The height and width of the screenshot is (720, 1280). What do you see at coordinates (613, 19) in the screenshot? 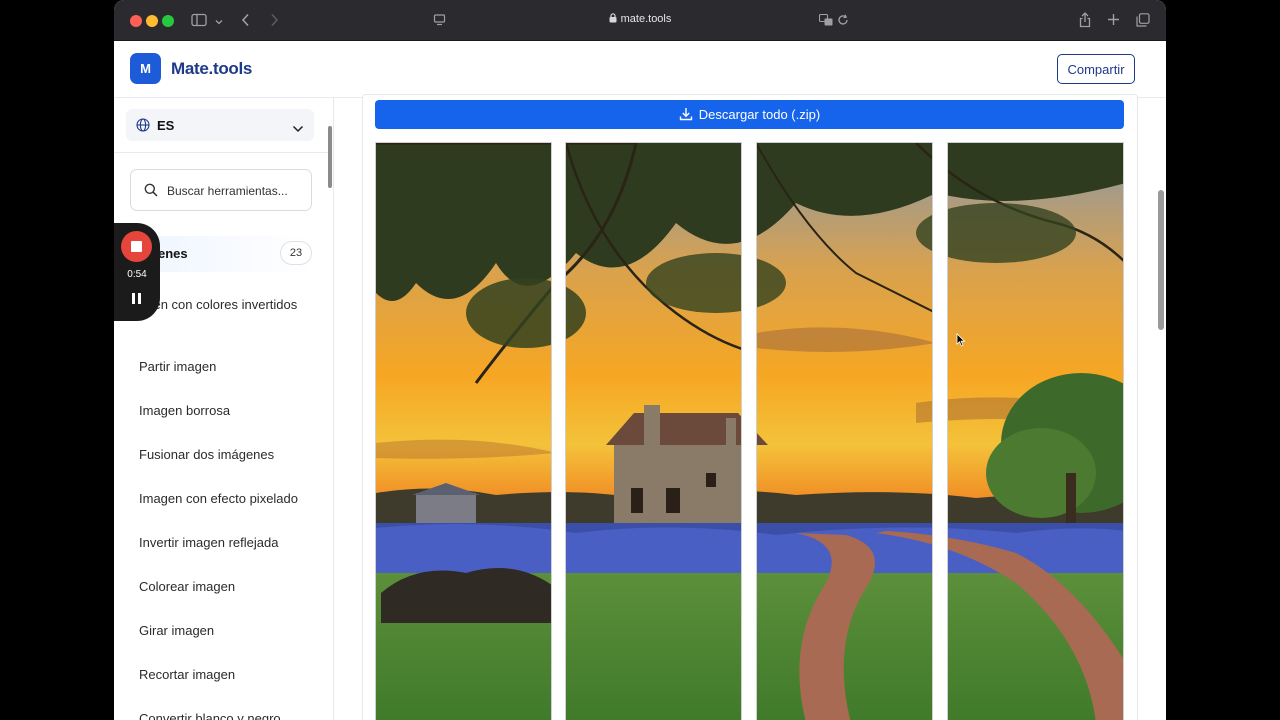
I see `lock-icon` at bounding box center [613, 19].